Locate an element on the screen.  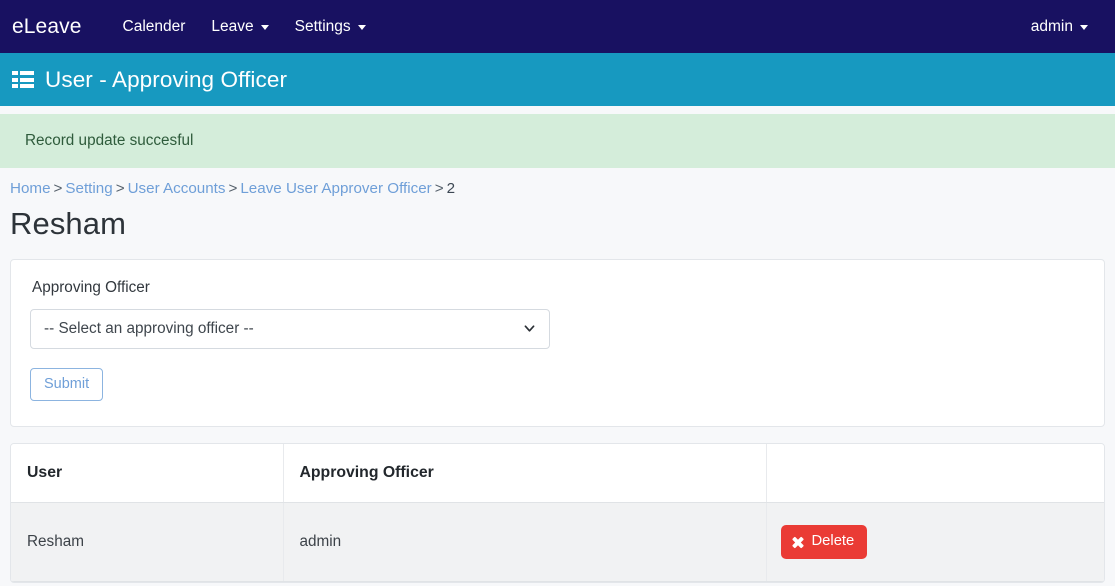
main-nav: Calender Leave Settings is located at coordinates (244, 27).